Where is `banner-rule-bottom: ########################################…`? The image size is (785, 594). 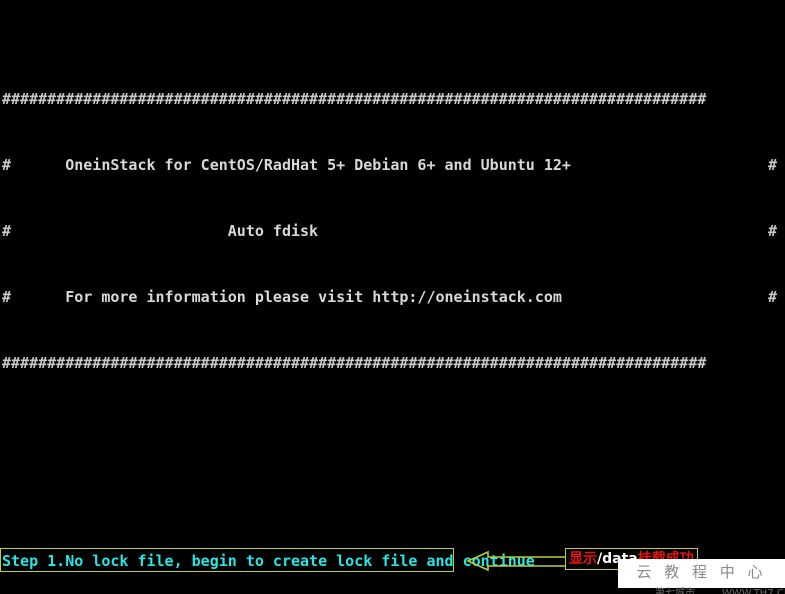 banner-rule-bottom: ########################################… is located at coordinates (354, 363).